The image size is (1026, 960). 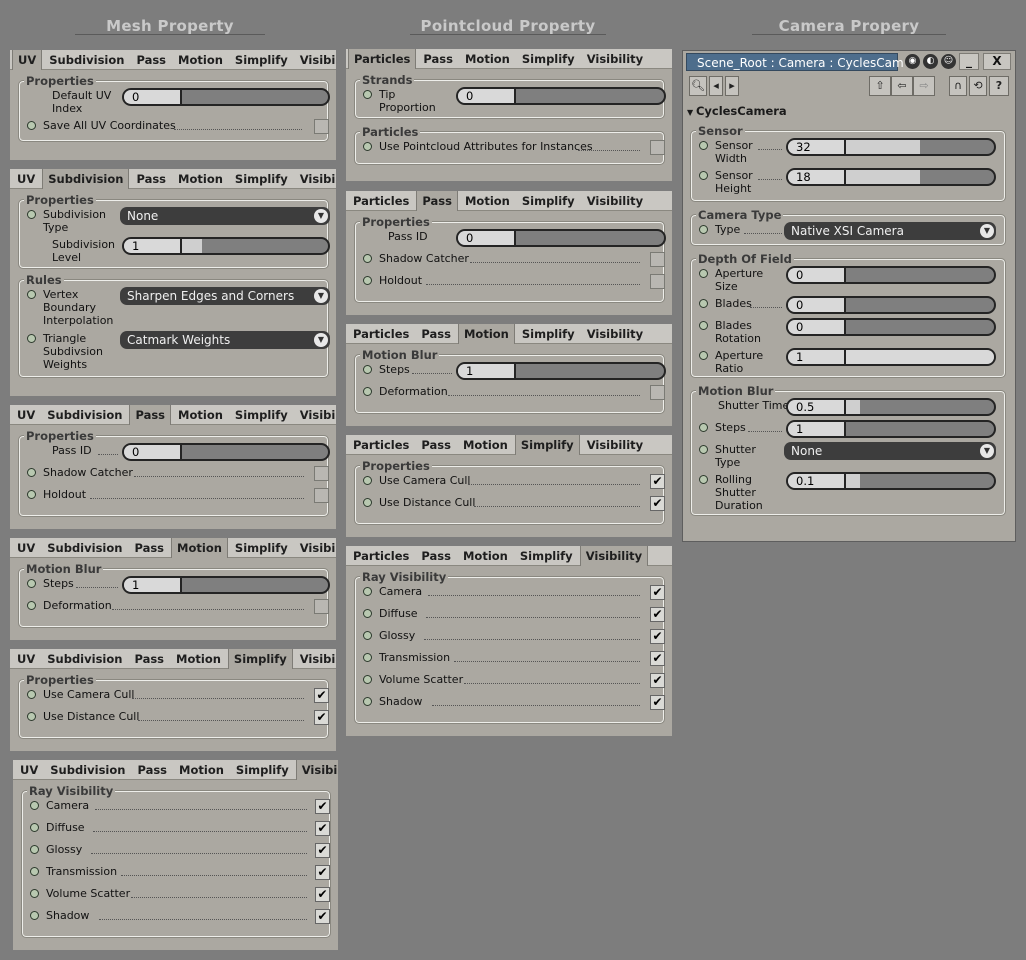 I want to click on sensor-width-slider: 32, so click(x=891, y=147).